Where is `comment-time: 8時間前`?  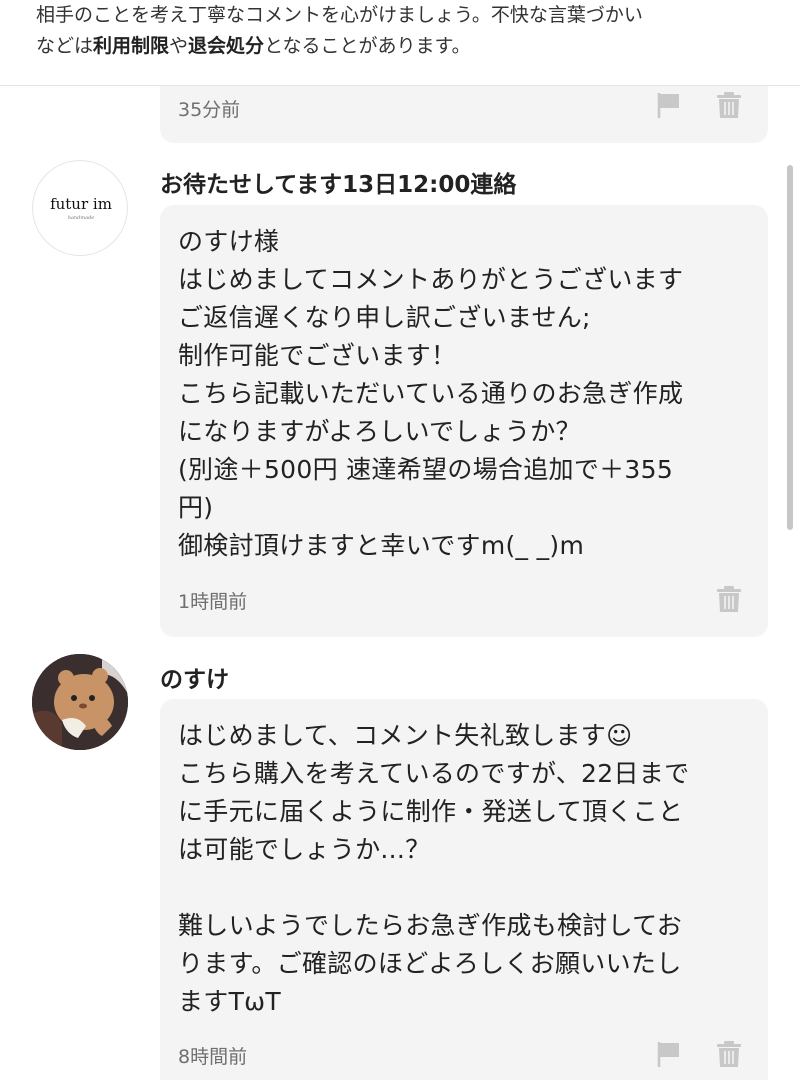 comment-time: 8時間前 is located at coordinates (213, 1057).